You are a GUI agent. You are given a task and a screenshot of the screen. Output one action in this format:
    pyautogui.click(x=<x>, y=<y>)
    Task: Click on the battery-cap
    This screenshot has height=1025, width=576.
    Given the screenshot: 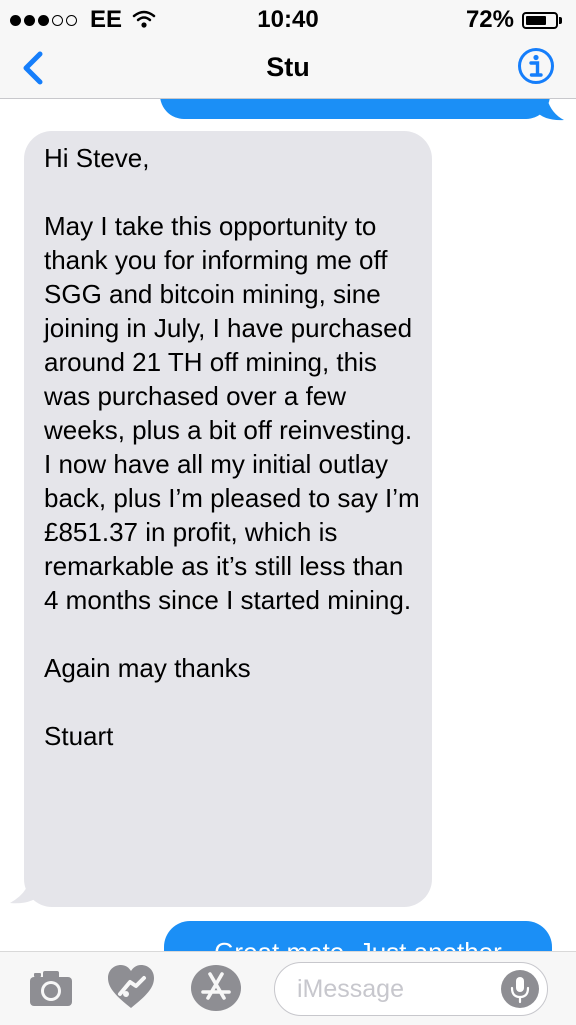 What is the action you would take?
    pyautogui.click(x=560, y=20)
    